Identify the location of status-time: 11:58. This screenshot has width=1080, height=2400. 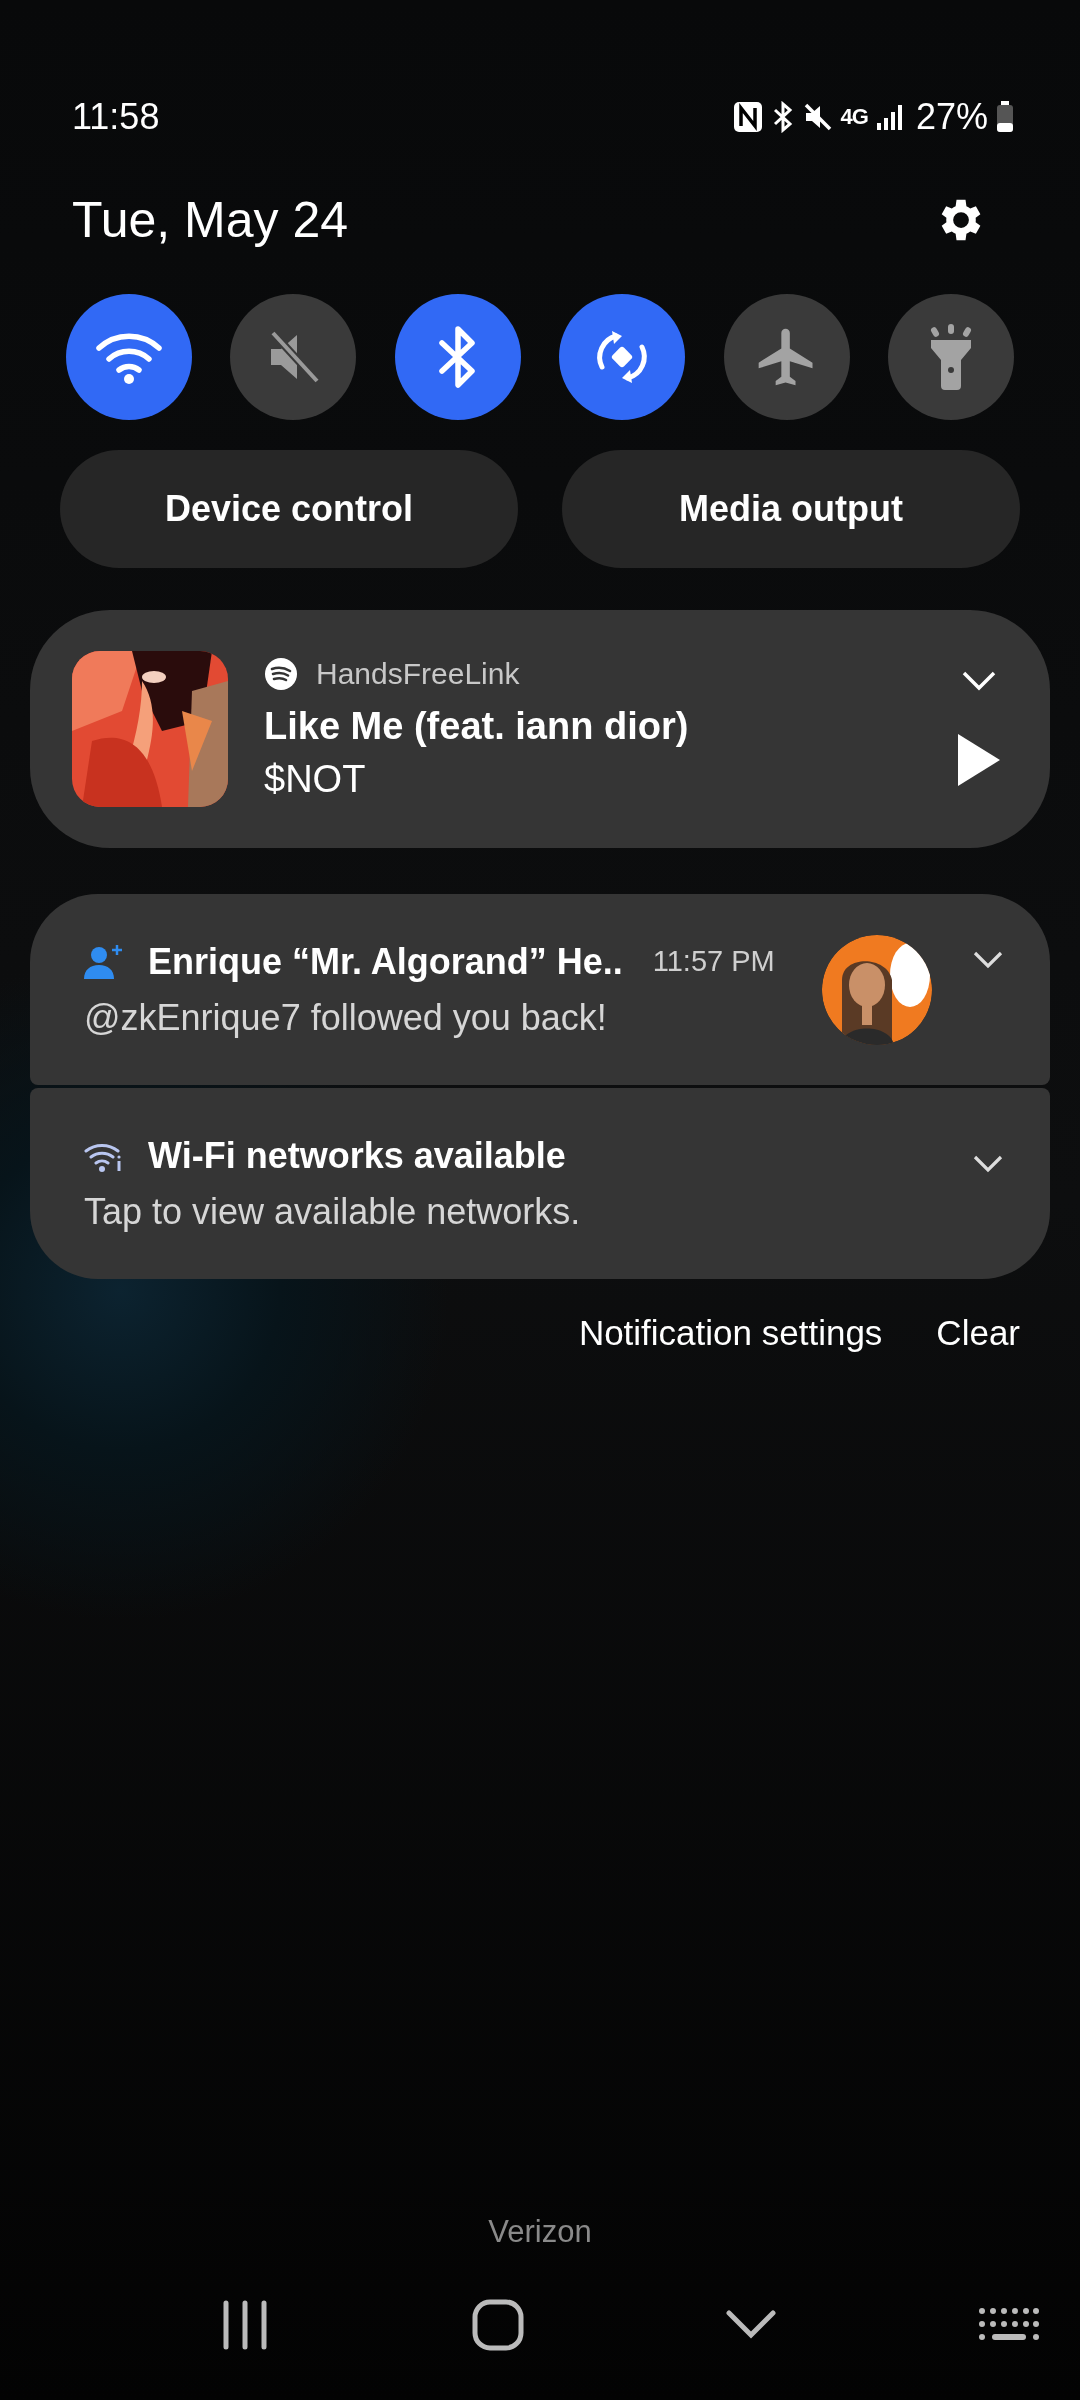
(116, 117).